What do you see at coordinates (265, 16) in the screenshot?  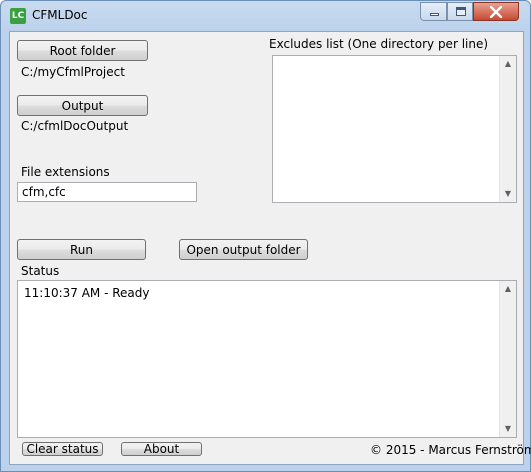 I see `title-bar: LC CFMLDoc` at bounding box center [265, 16].